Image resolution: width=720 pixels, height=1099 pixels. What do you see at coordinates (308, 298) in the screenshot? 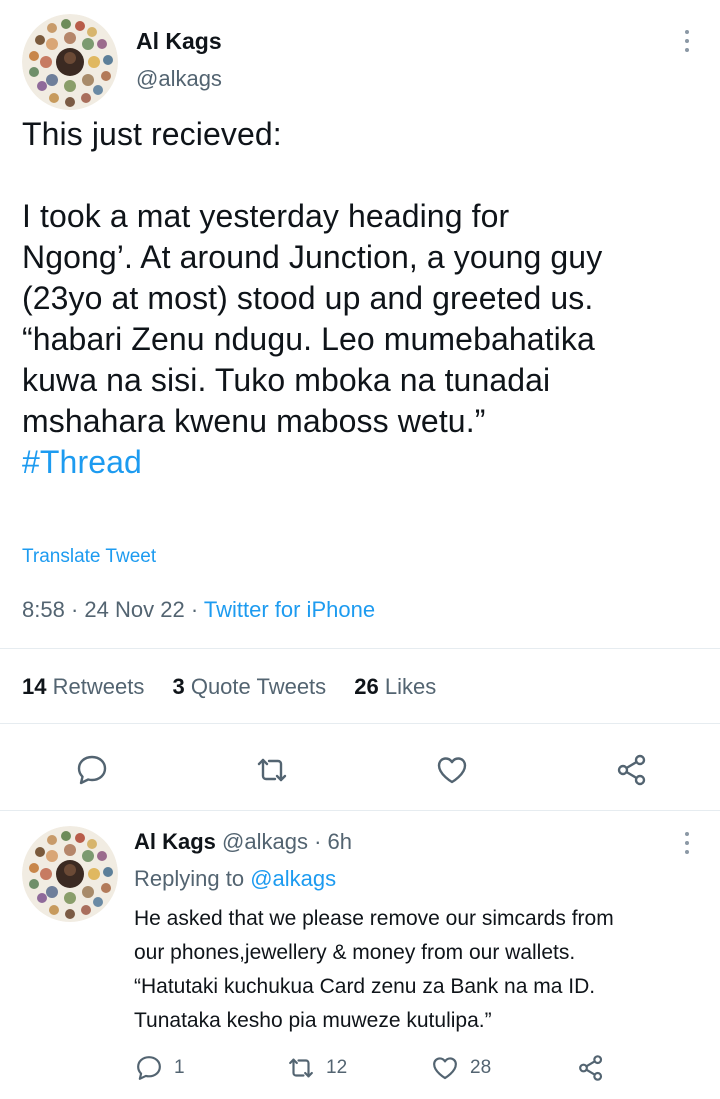
I see `tweet-line: (23yo at most) stood up and greeted us.` at bounding box center [308, 298].